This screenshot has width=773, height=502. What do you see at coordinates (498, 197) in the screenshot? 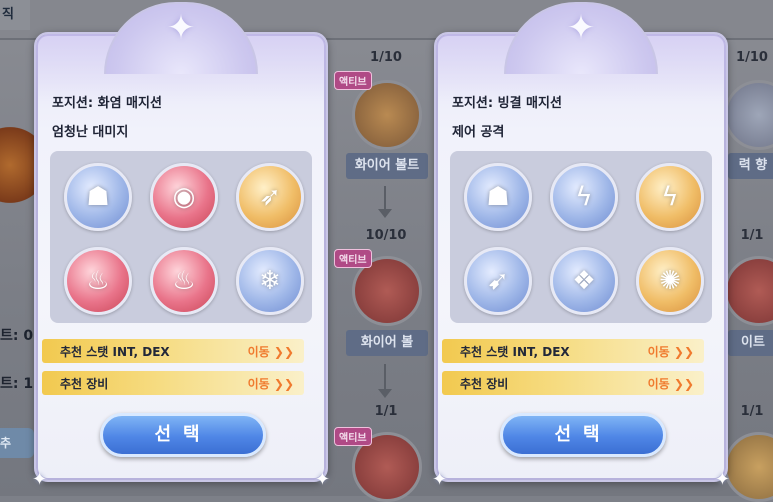
I see `ice-buff-icon: ☗` at bounding box center [498, 197].